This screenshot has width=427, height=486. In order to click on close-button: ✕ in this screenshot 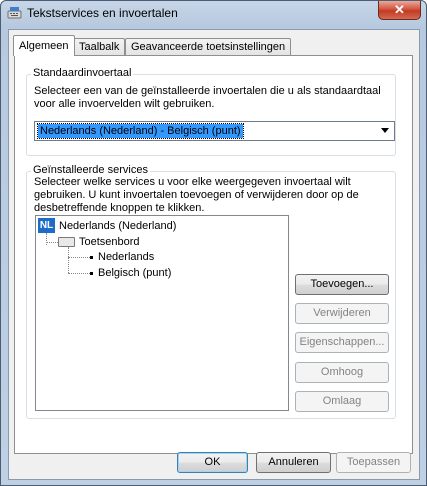, I will do `click(399, 10)`.